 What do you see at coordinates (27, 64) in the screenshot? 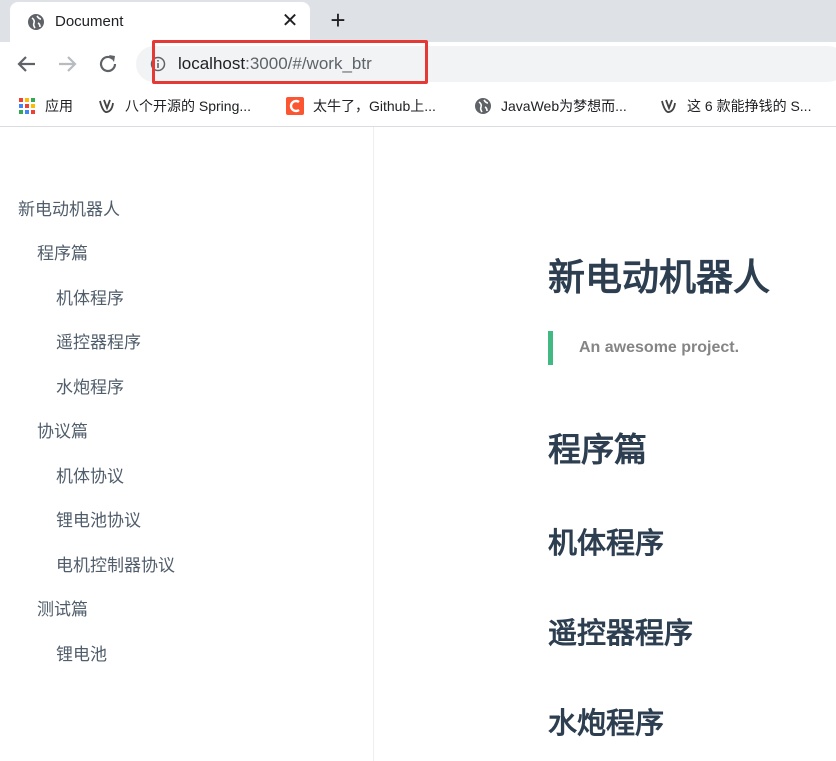
I see `back-arrow-icon` at bounding box center [27, 64].